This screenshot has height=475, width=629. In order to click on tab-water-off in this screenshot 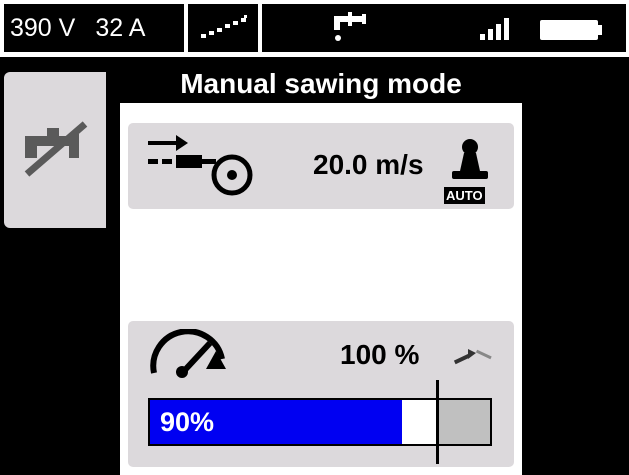, I will do `click(55, 150)`.